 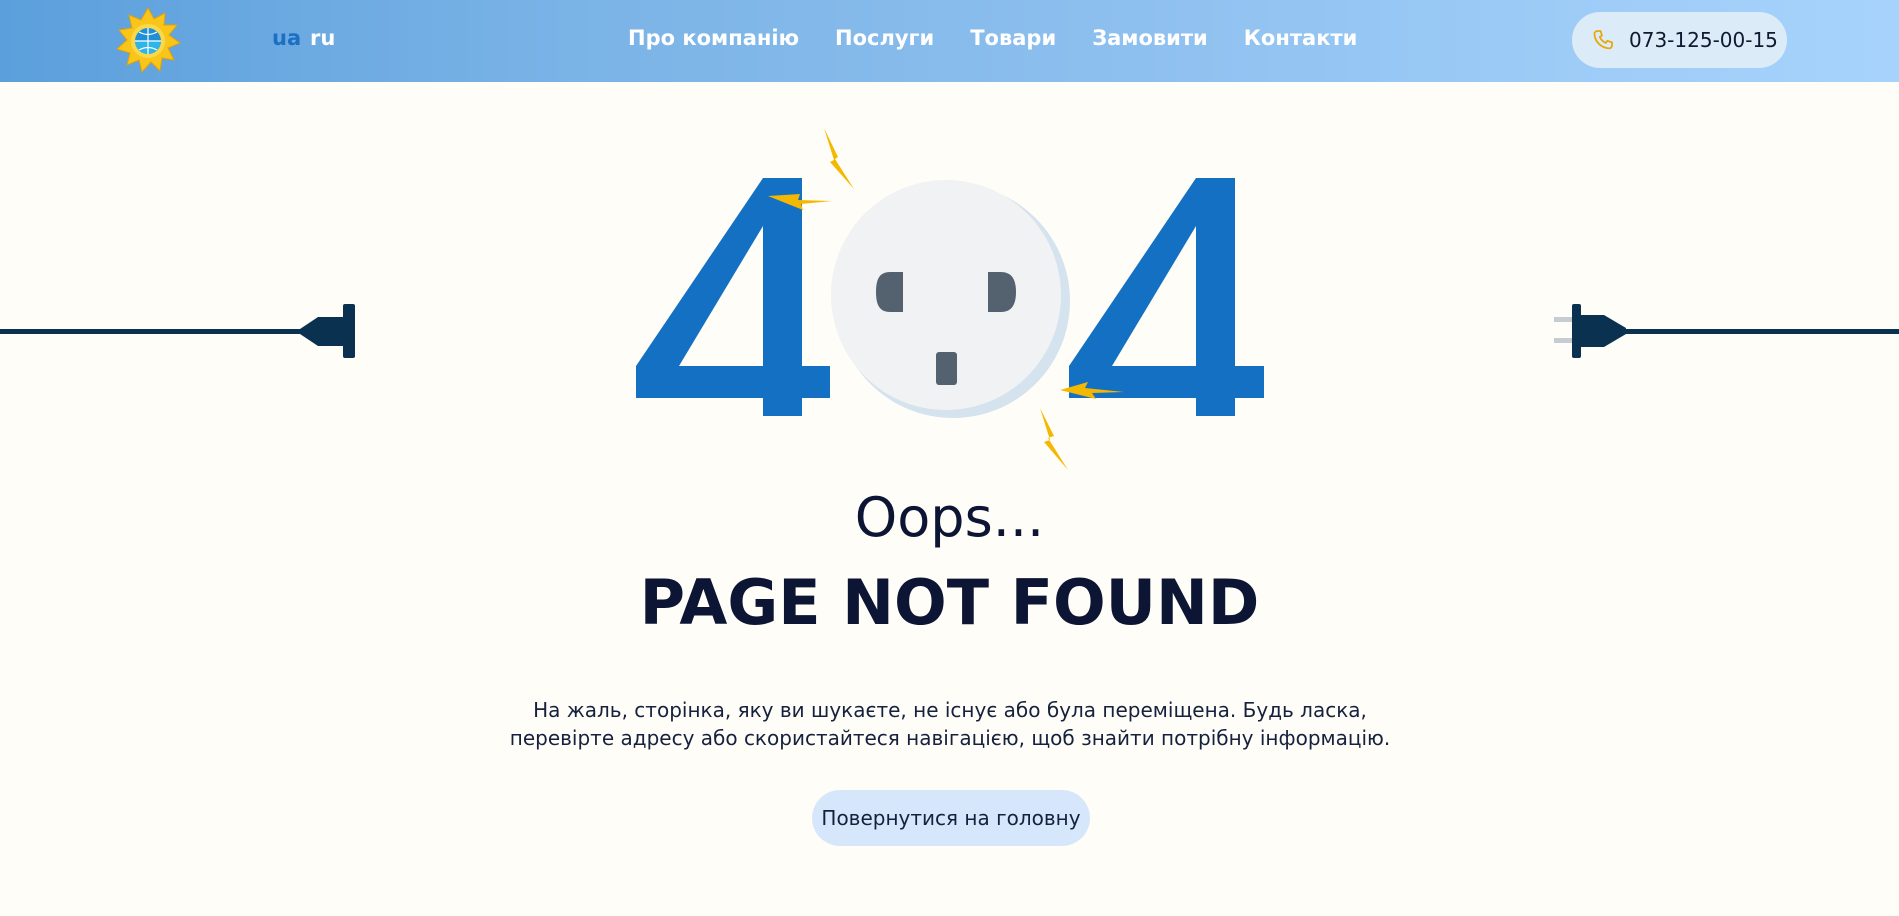 What do you see at coordinates (884, 38) in the screenshot?
I see `nav-item-services: Послуги` at bounding box center [884, 38].